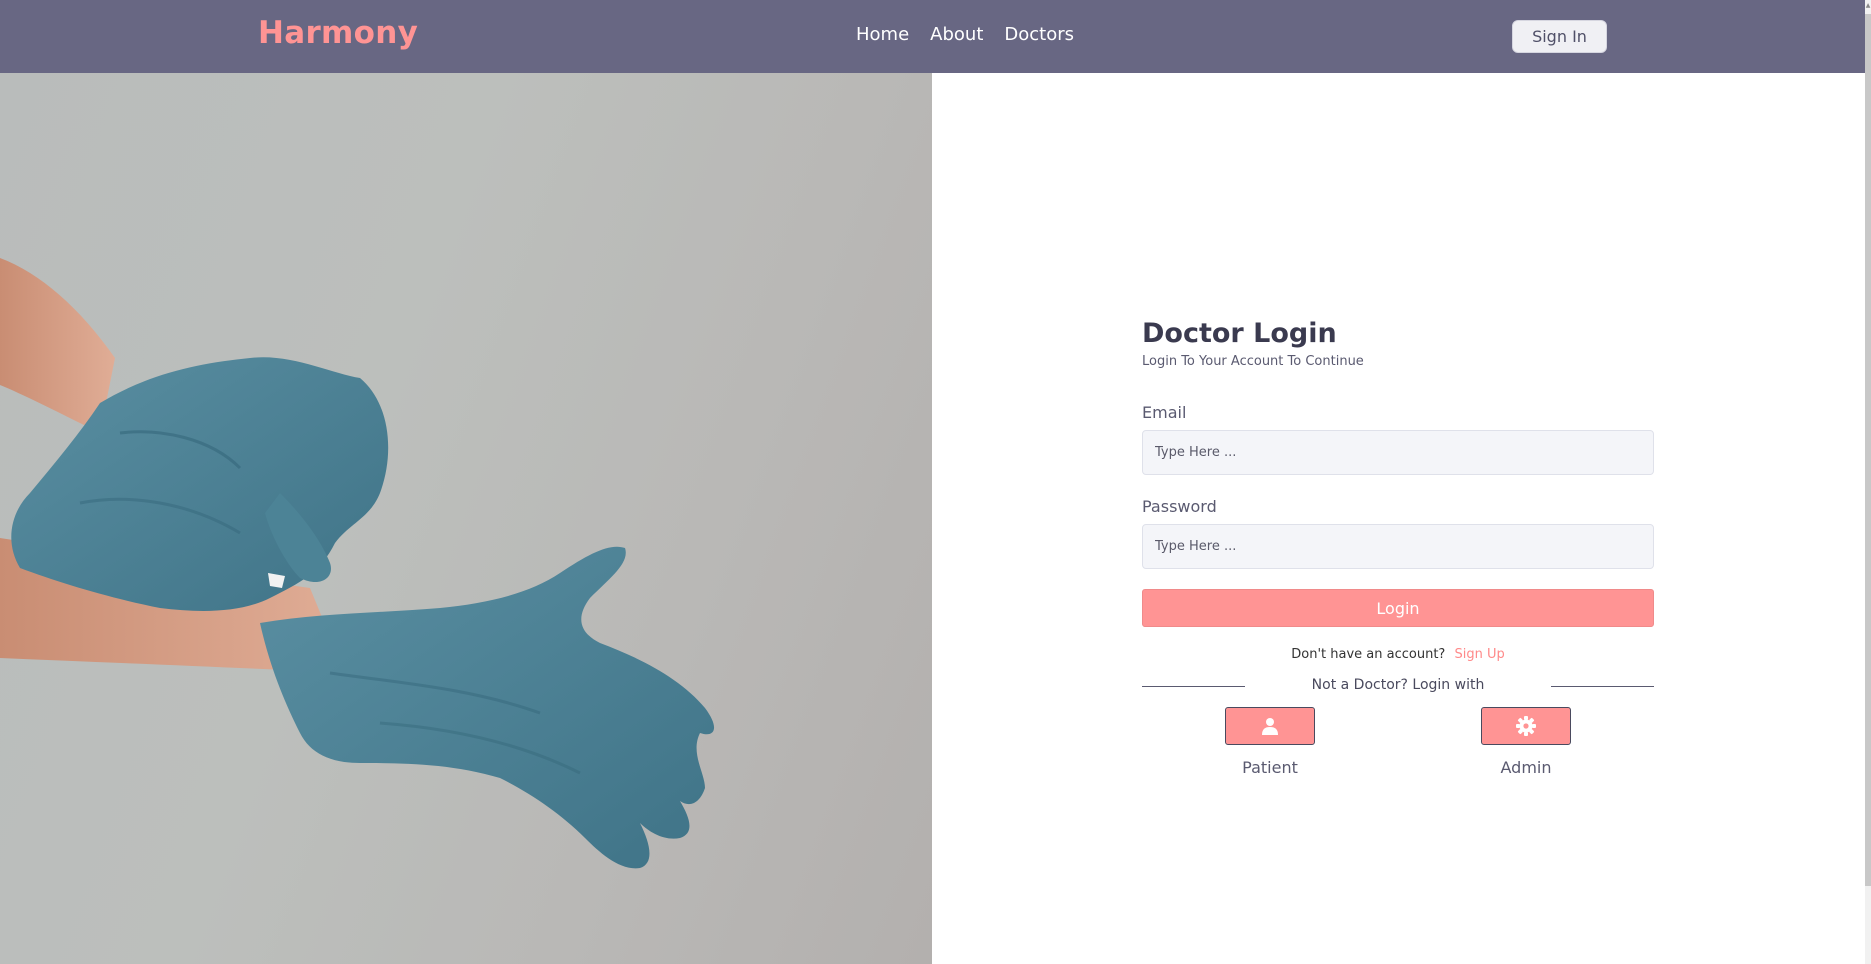 Image resolution: width=1871 pixels, height=964 pixels. What do you see at coordinates (882, 34) in the screenshot?
I see `nav-link-home: Home` at bounding box center [882, 34].